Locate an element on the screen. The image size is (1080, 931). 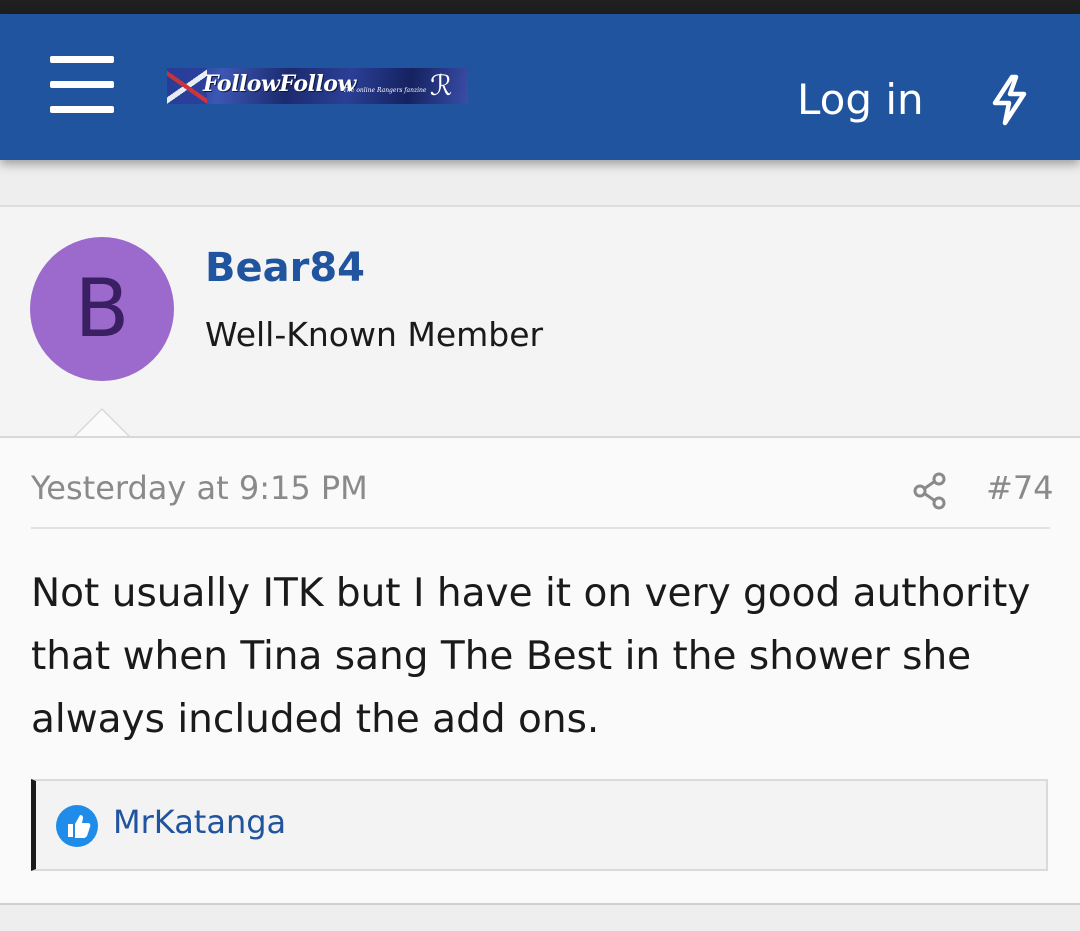
crest-icon: ℛ is located at coordinates (441, 85).